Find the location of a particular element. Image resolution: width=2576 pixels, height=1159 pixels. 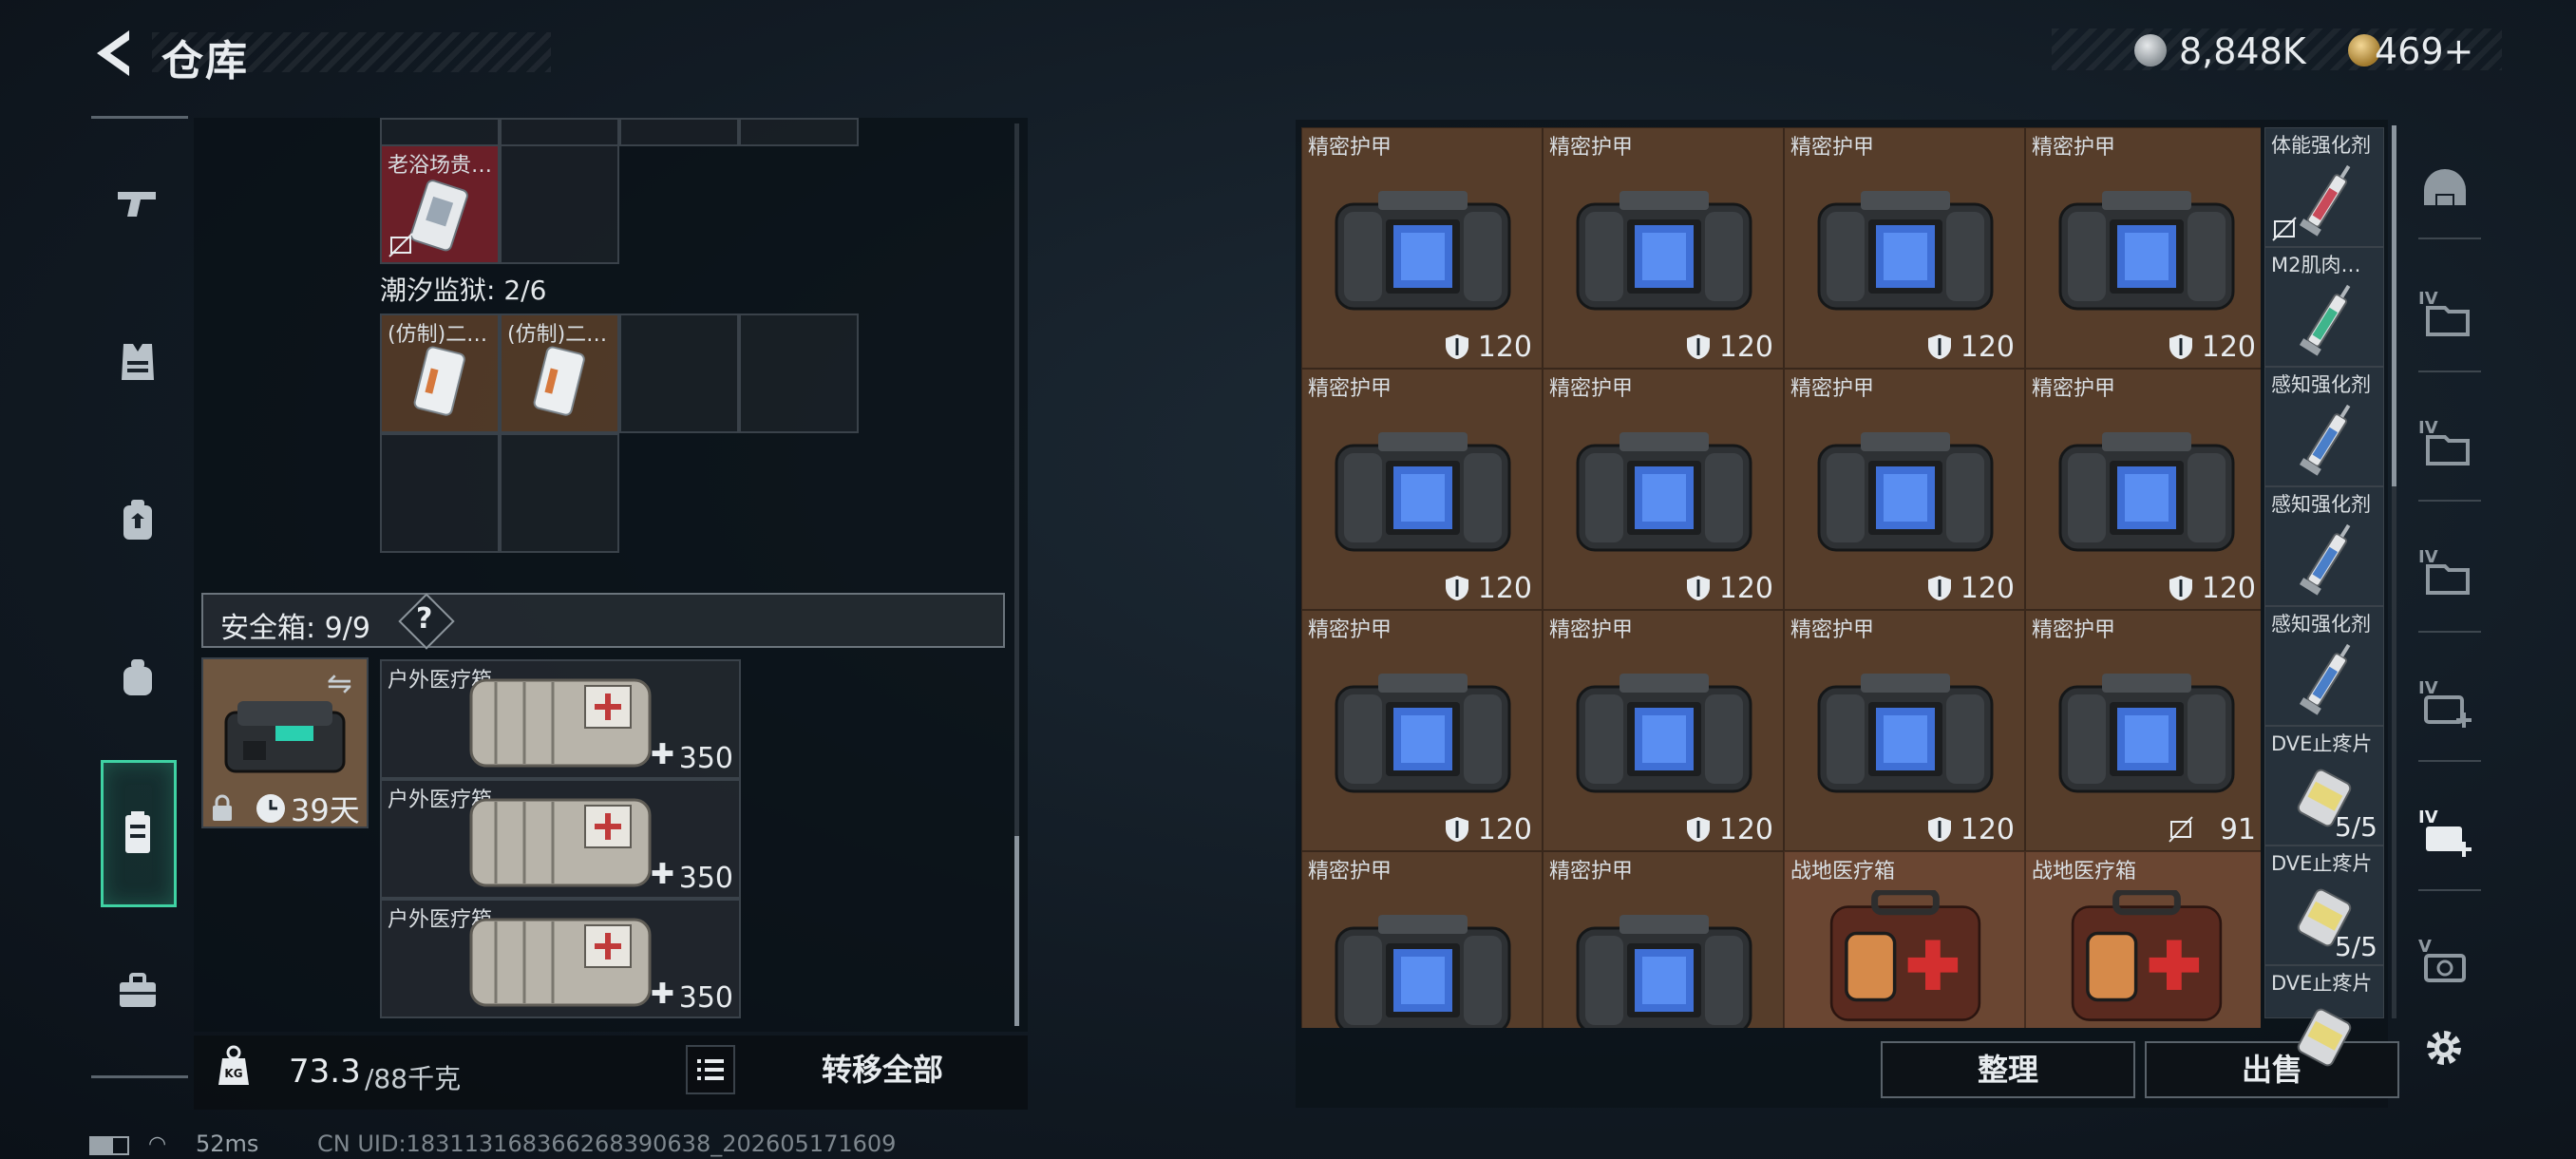

weight-current: 73.3 is located at coordinates (325, 1072).